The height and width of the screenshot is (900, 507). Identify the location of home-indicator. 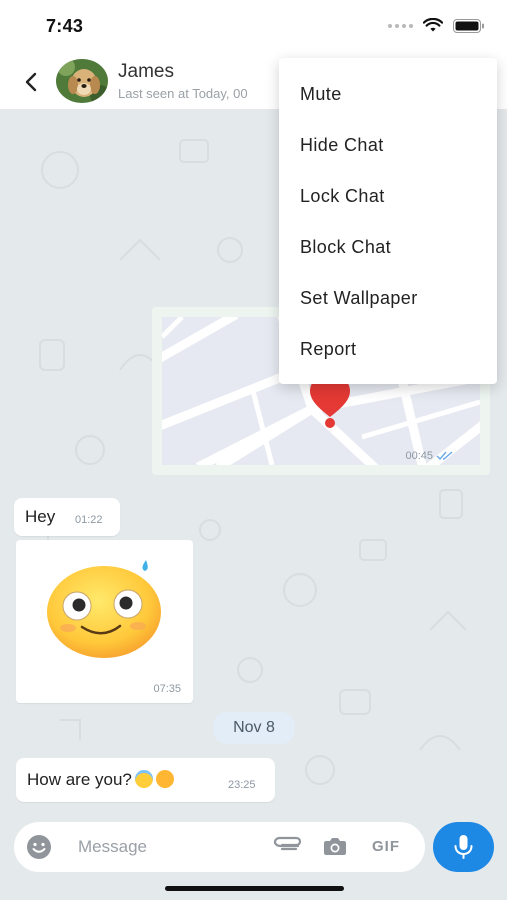
(254, 888).